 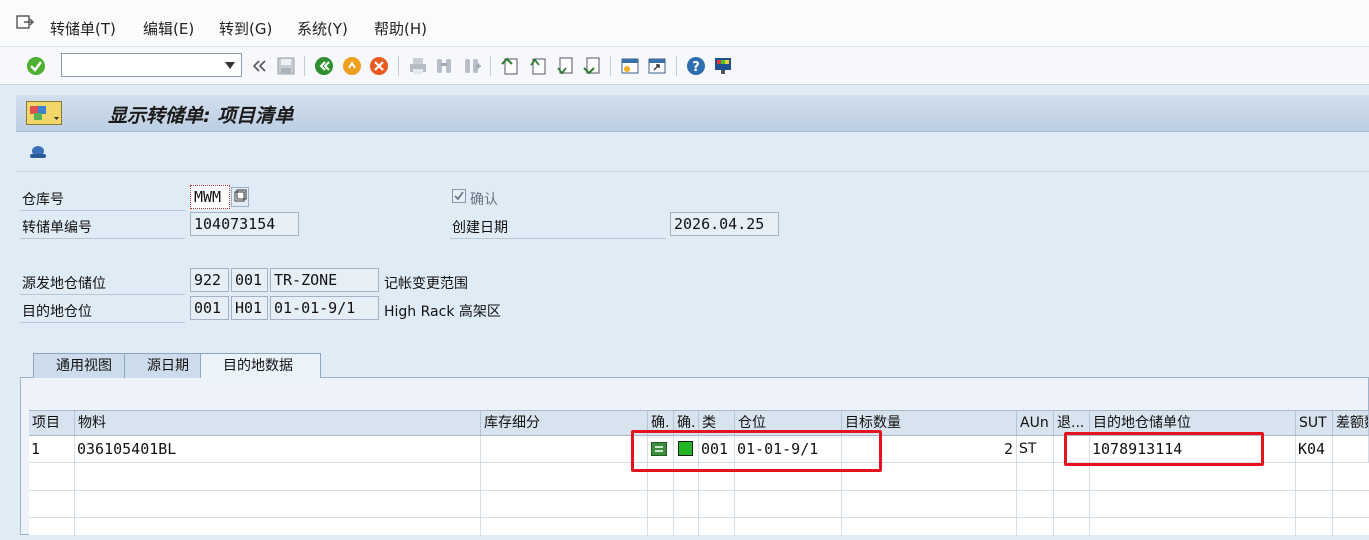 I want to click on empty-rows, so click(x=699, y=499).